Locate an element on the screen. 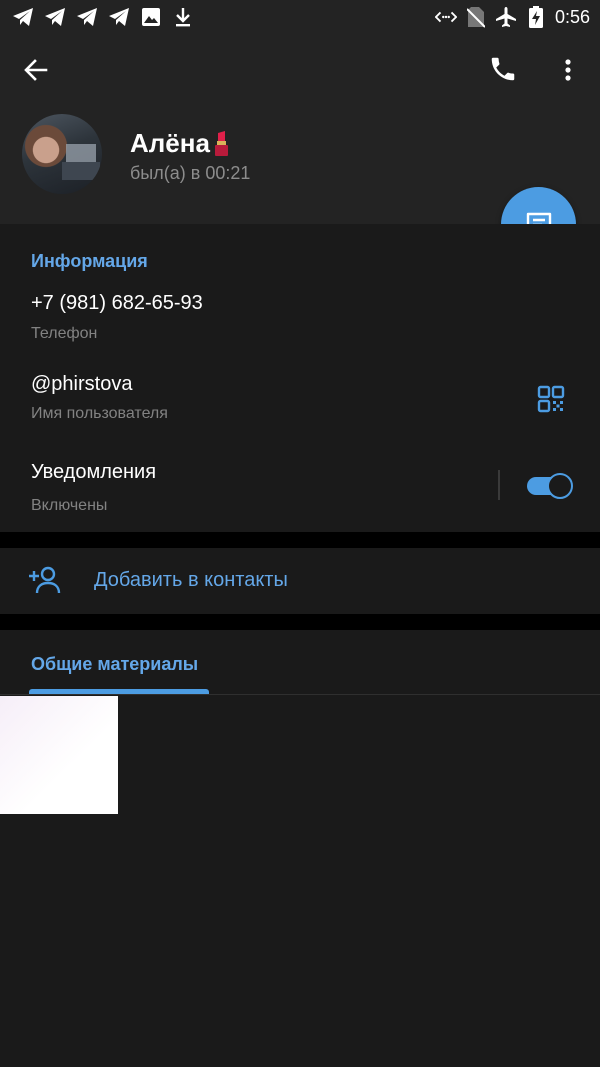 The image size is (600, 1067). phone-icon is located at coordinates (503, 69).